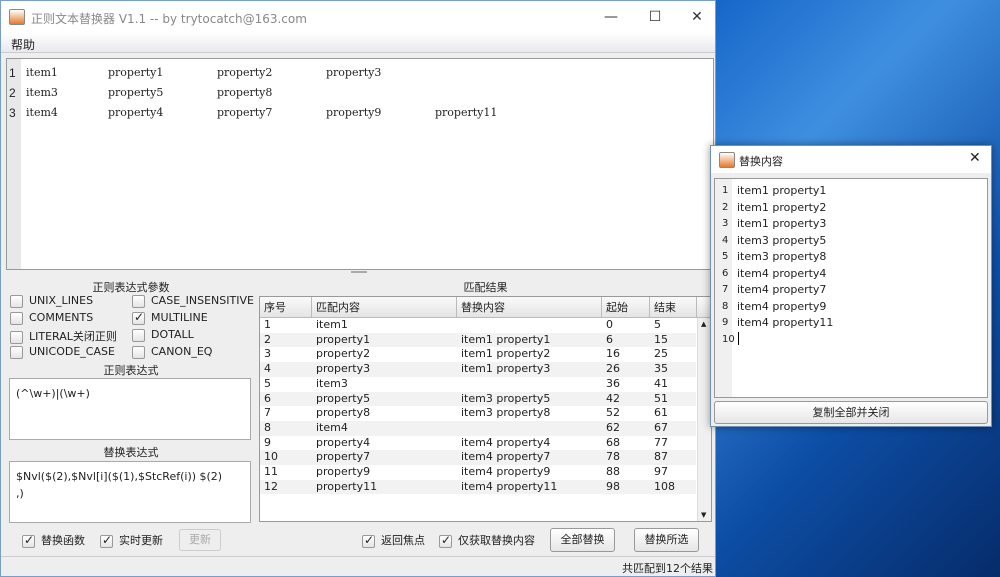 The image size is (1000, 577). Describe the element at coordinates (673, 307) in the screenshot. I see `column-header: 结束` at that location.